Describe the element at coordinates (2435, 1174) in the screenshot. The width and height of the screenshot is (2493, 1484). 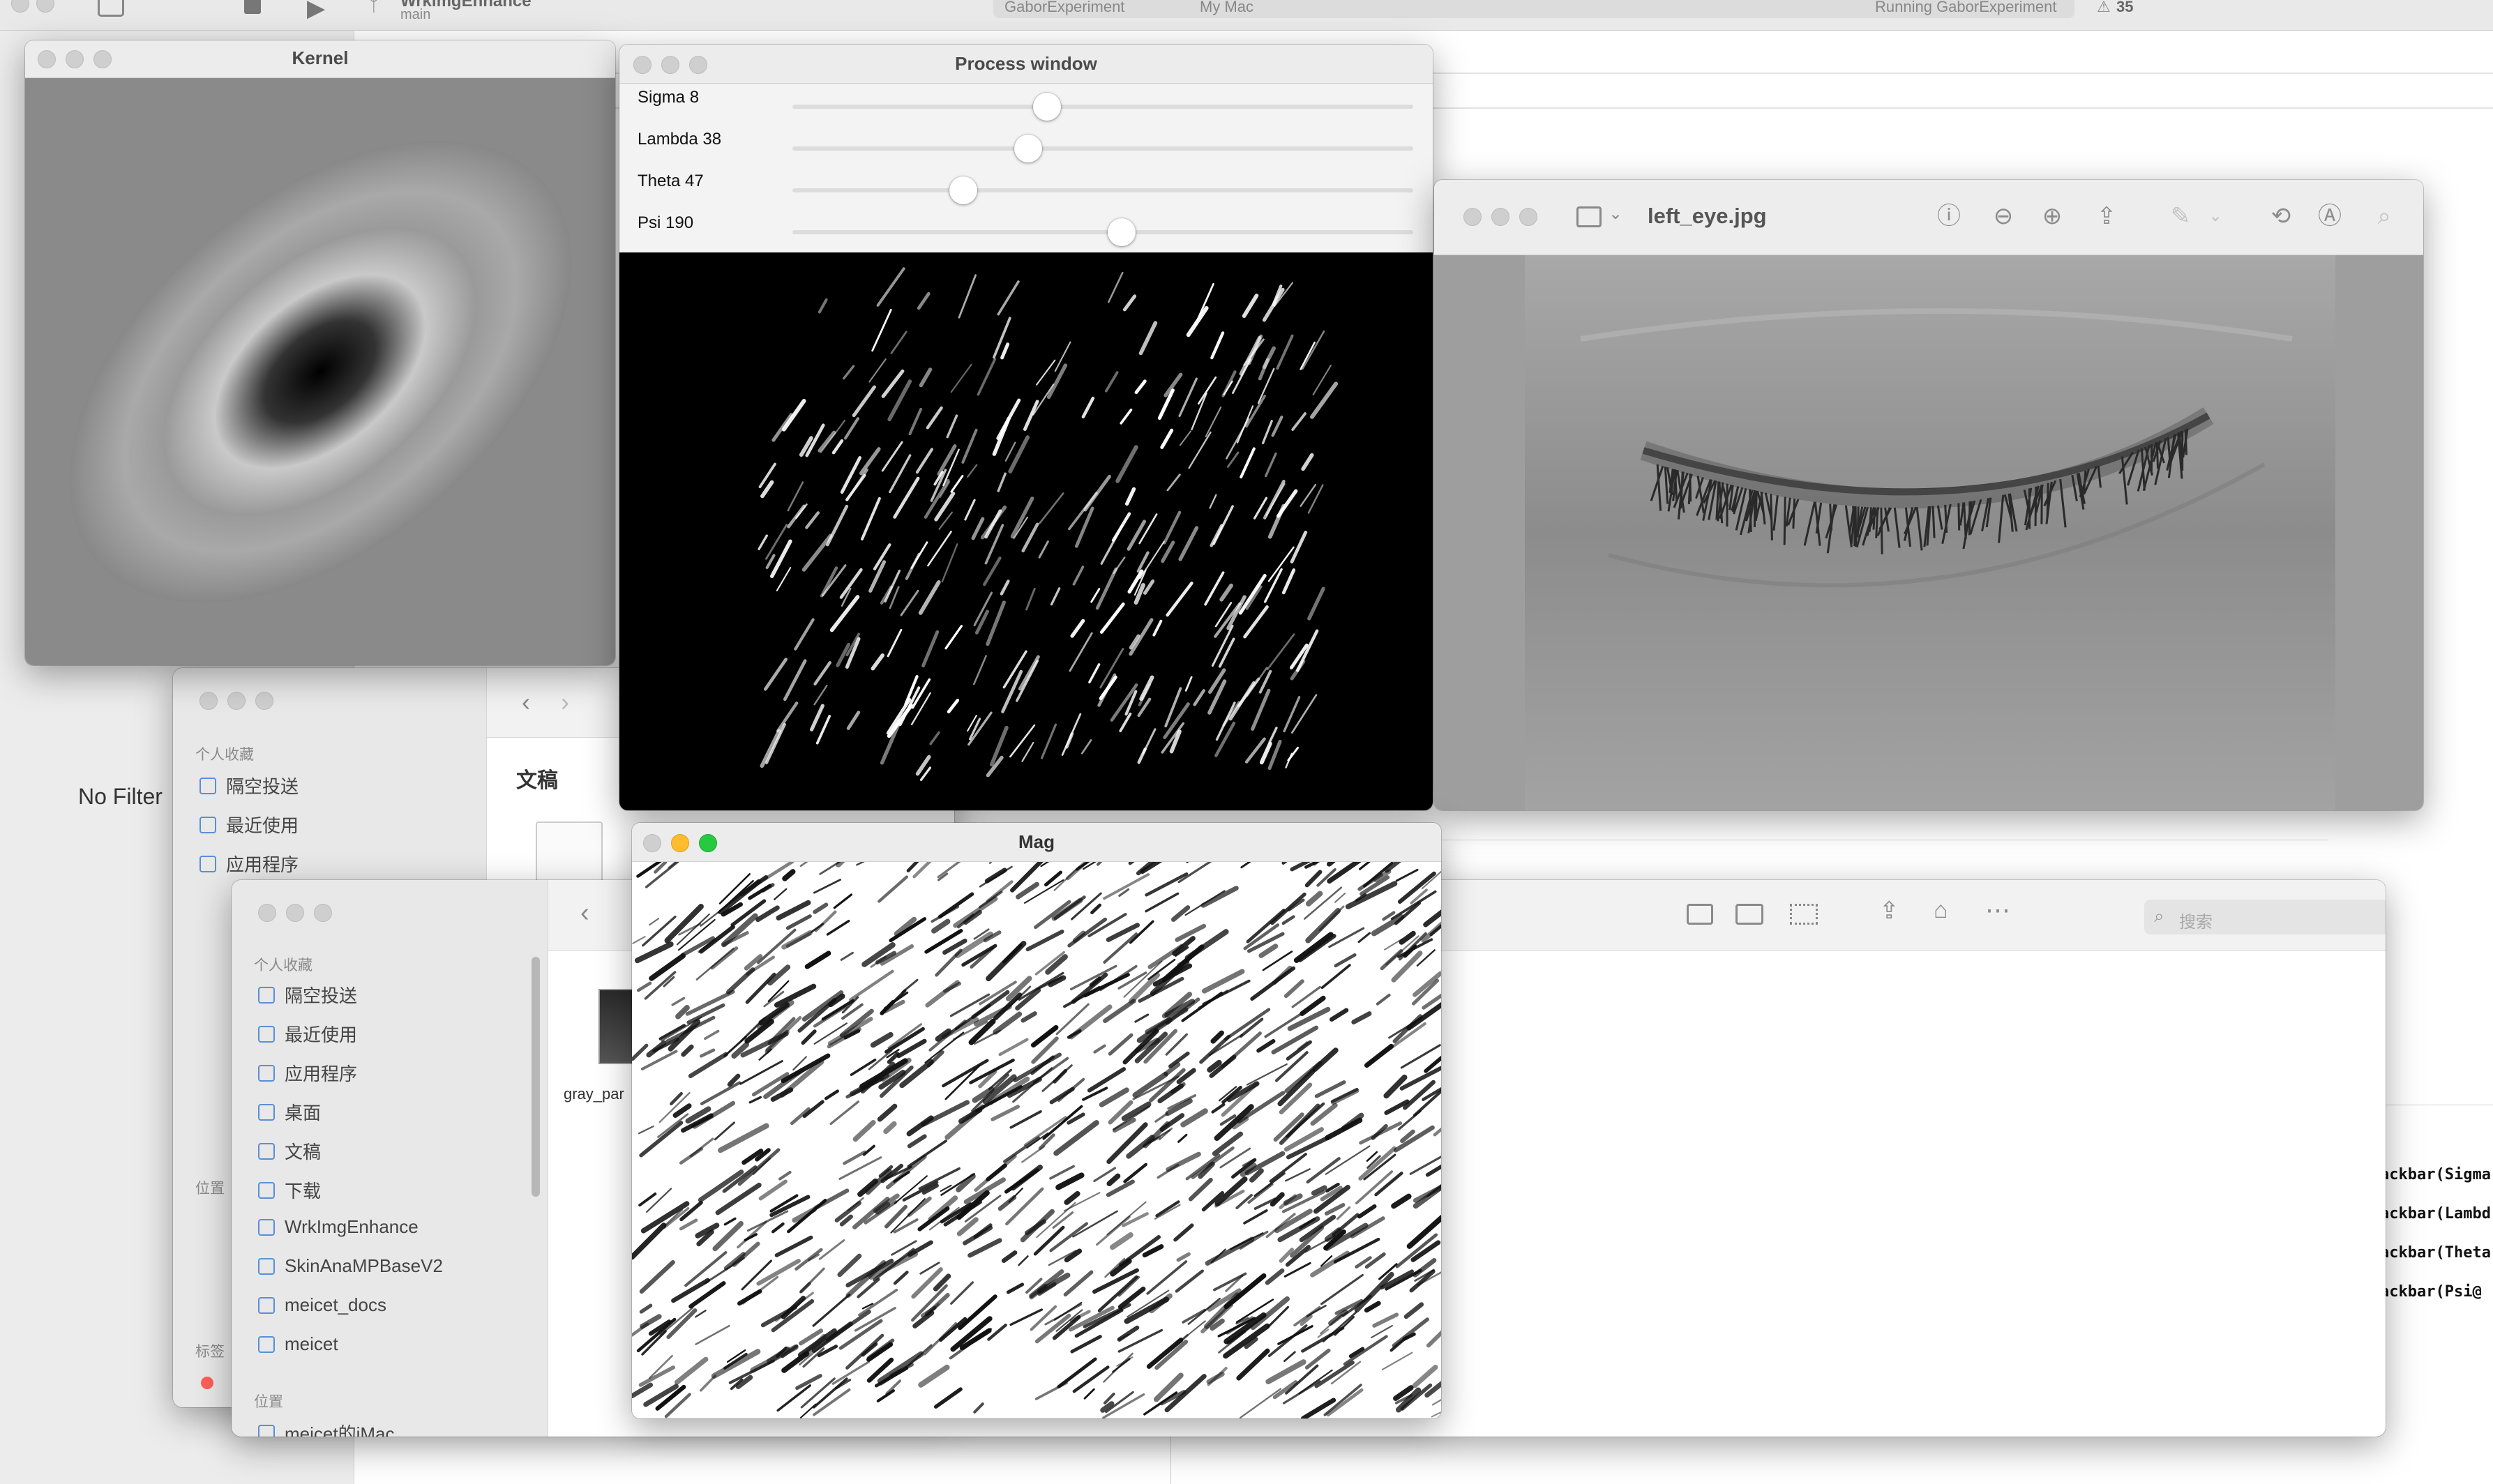
I see `code-line: ackbar(Sigma` at that location.